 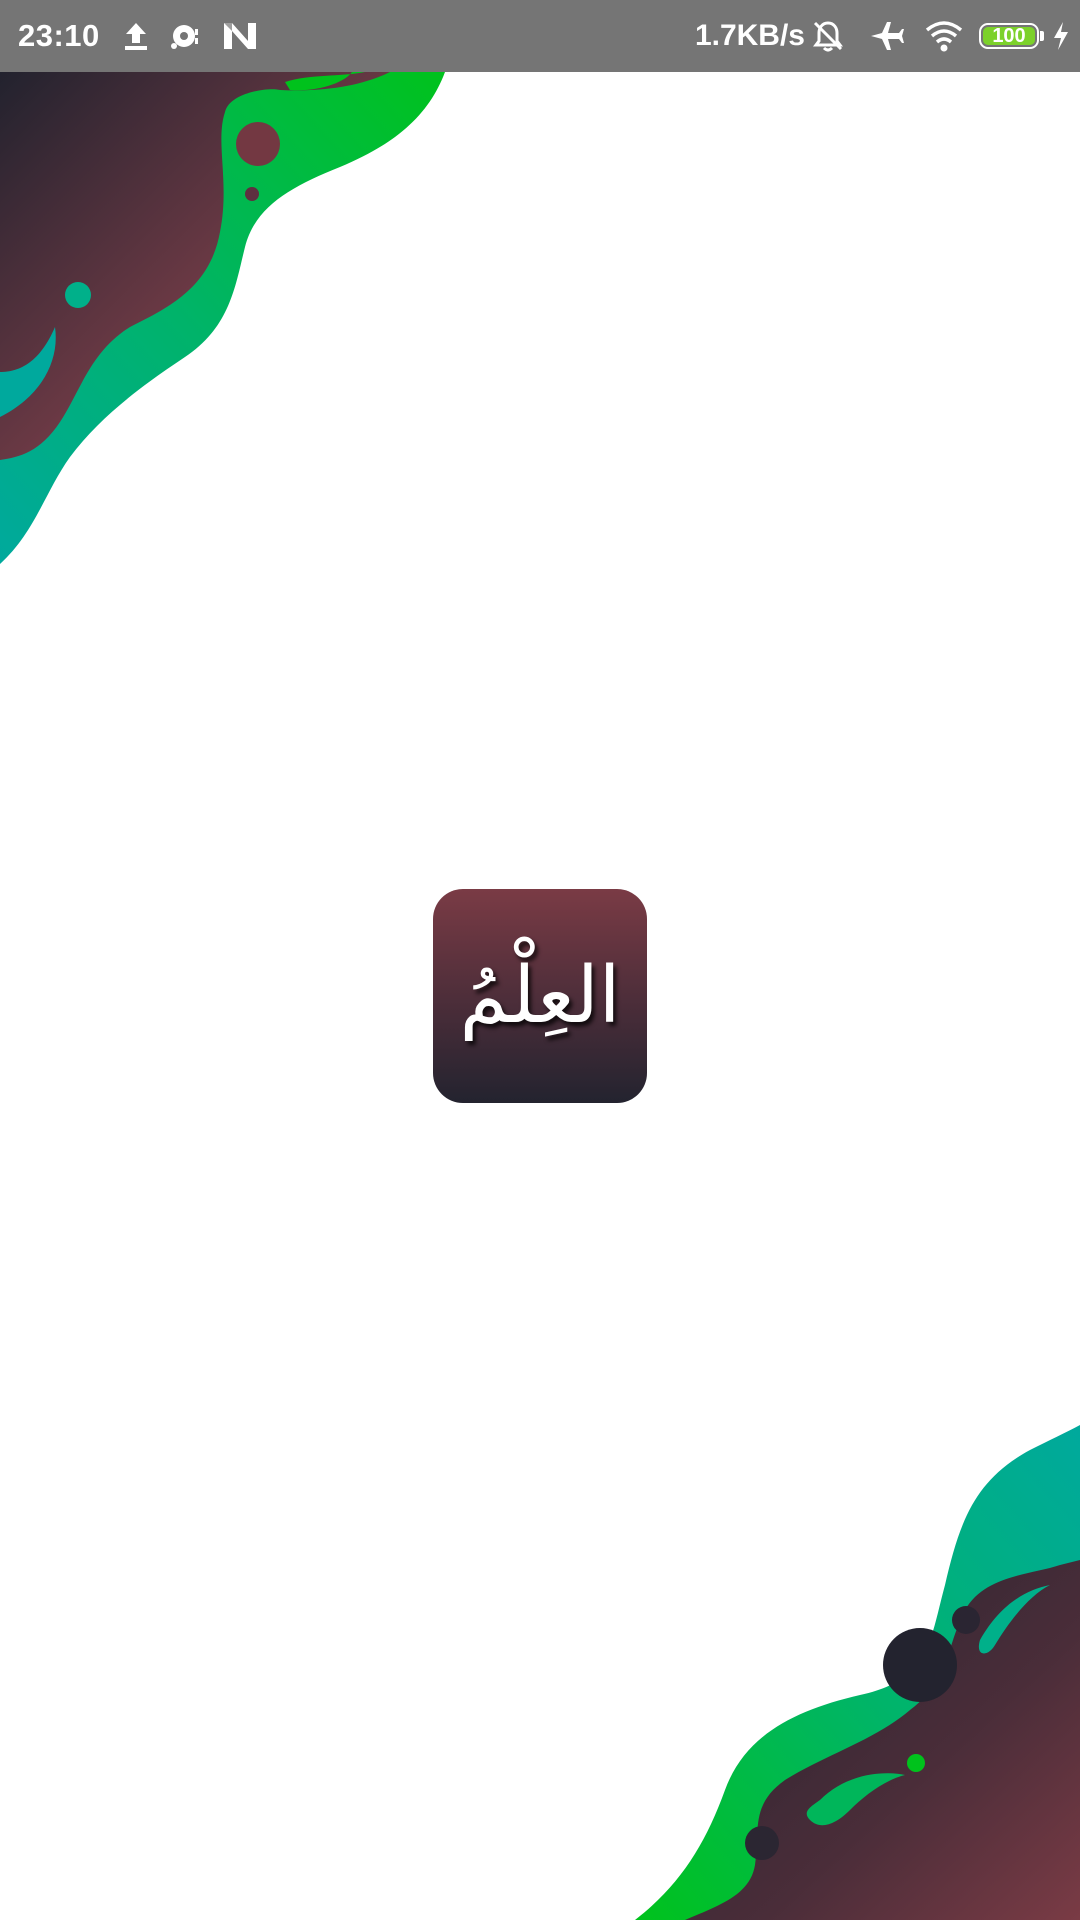 What do you see at coordinates (944, 36) in the screenshot?
I see `wifi-icon` at bounding box center [944, 36].